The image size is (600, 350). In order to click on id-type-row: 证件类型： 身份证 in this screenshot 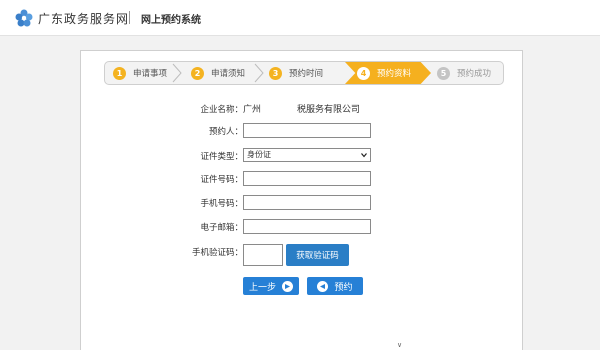, I will do `click(302, 156)`.